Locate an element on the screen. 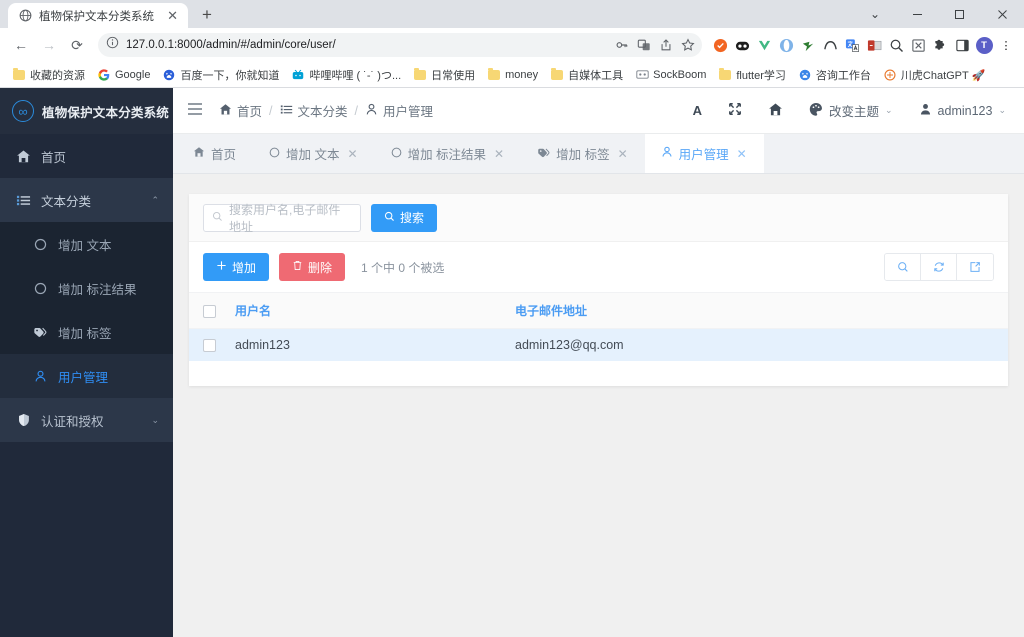  forward-icon: → is located at coordinates (49, 45).